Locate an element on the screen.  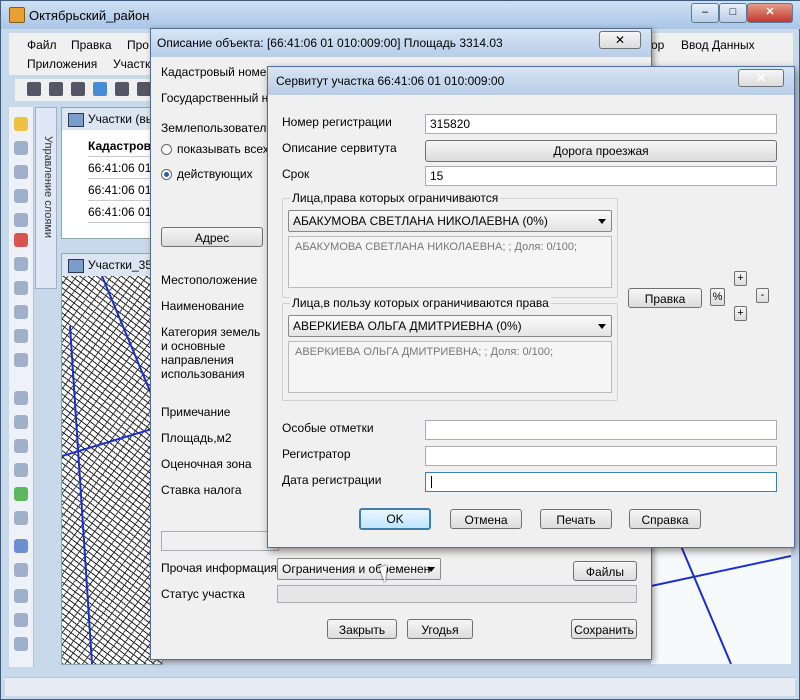
help-button: Справка is located at coordinates (665, 519).